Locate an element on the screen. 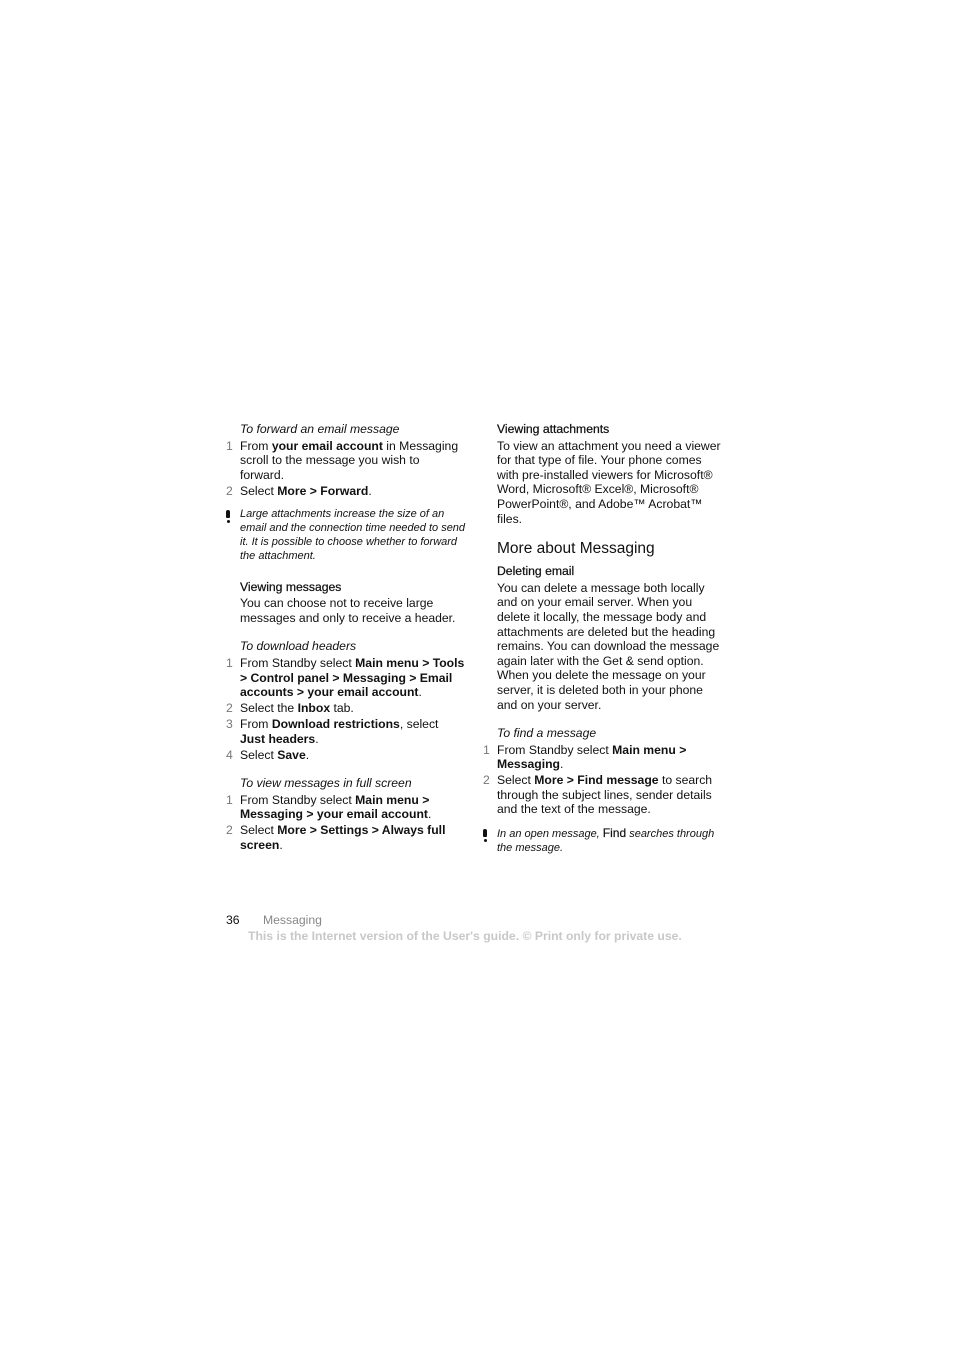  step-item: 2 Select More > Forward. is located at coordinates (346, 491).